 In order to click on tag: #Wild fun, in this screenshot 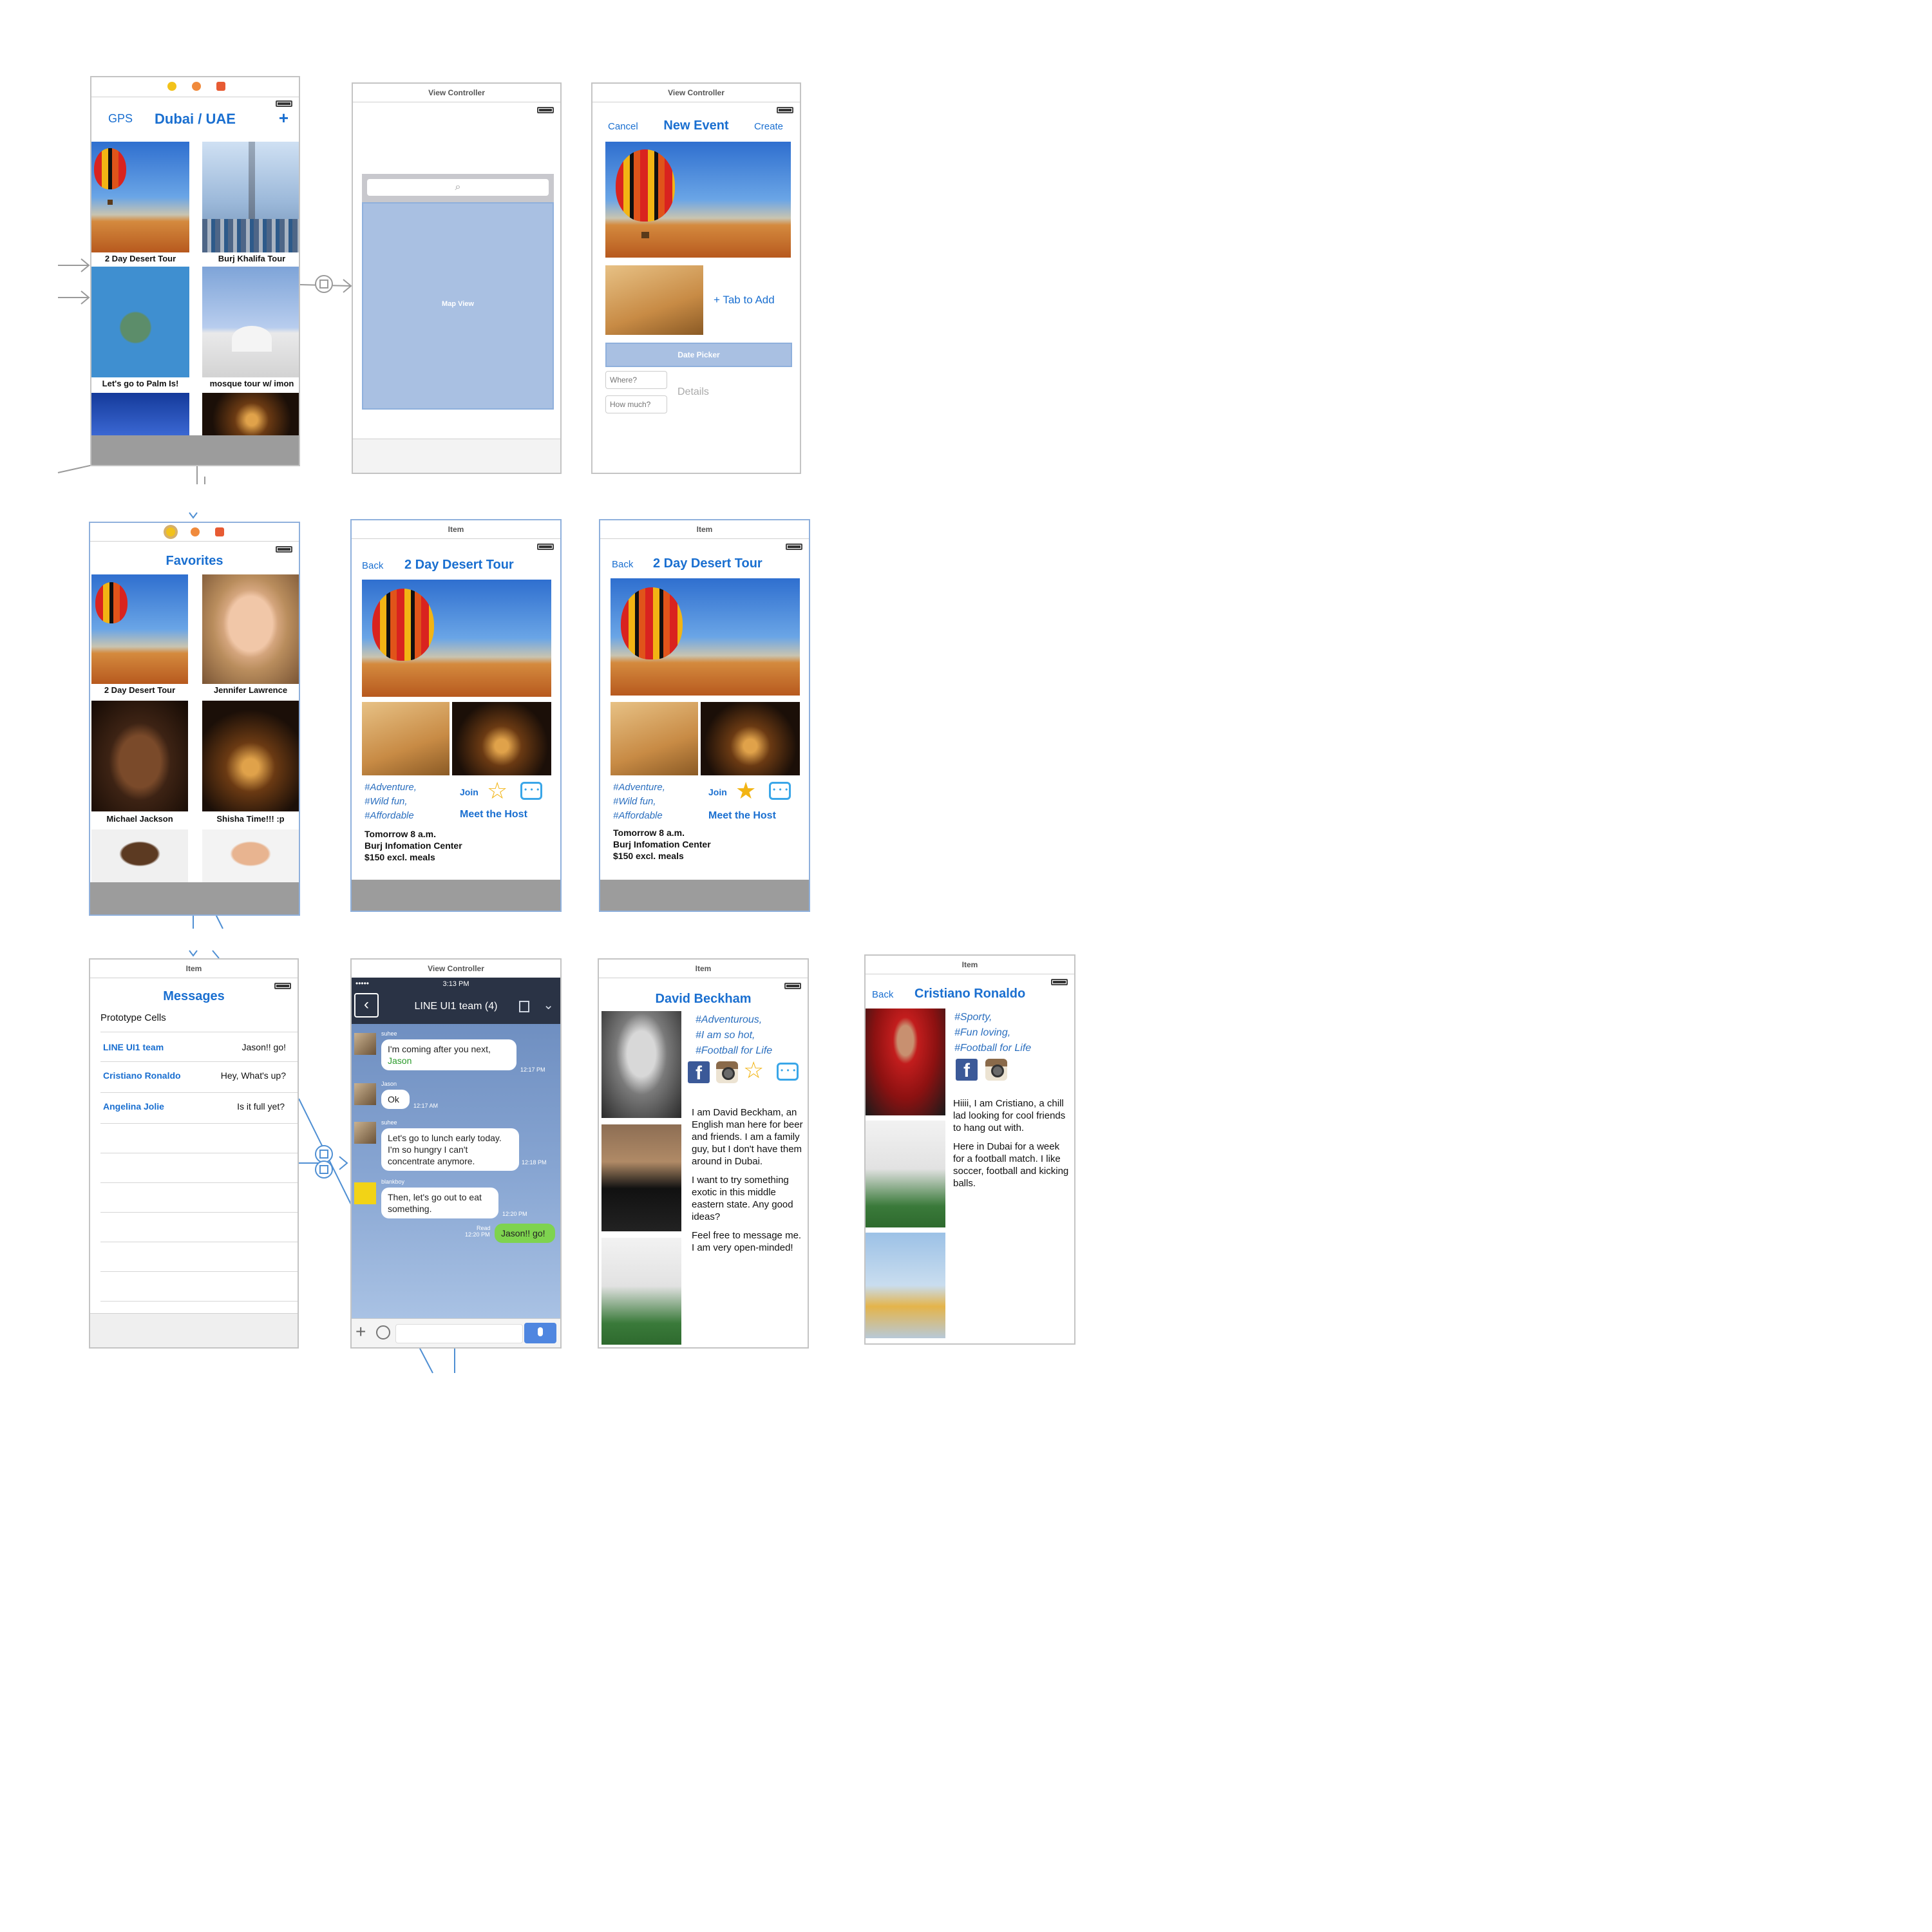, I will do `click(639, 802)`.